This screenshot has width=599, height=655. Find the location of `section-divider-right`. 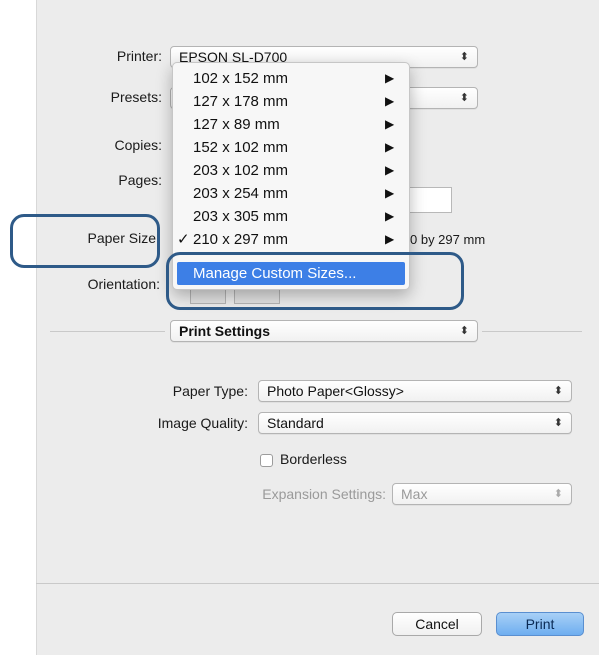

section-divider-right is located at coordinates (532, 331).